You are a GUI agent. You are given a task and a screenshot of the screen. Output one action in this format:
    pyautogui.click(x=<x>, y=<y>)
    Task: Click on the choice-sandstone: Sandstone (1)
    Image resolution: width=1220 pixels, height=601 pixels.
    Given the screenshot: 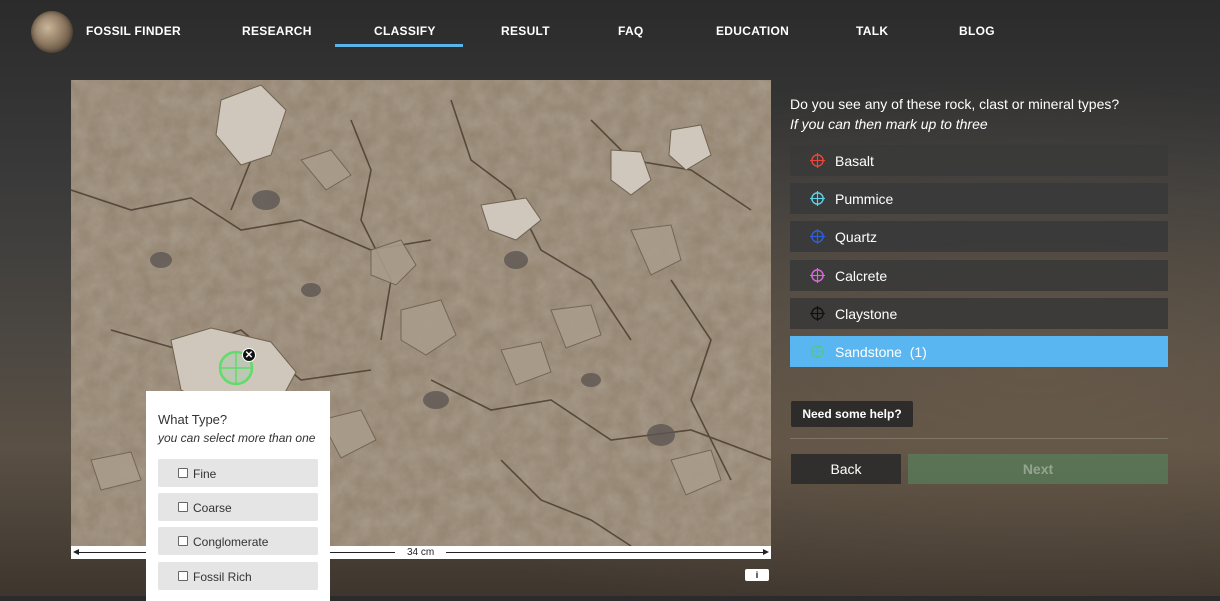 What is the action you would take?
    pyautogui.click(x=979, y=351)
    